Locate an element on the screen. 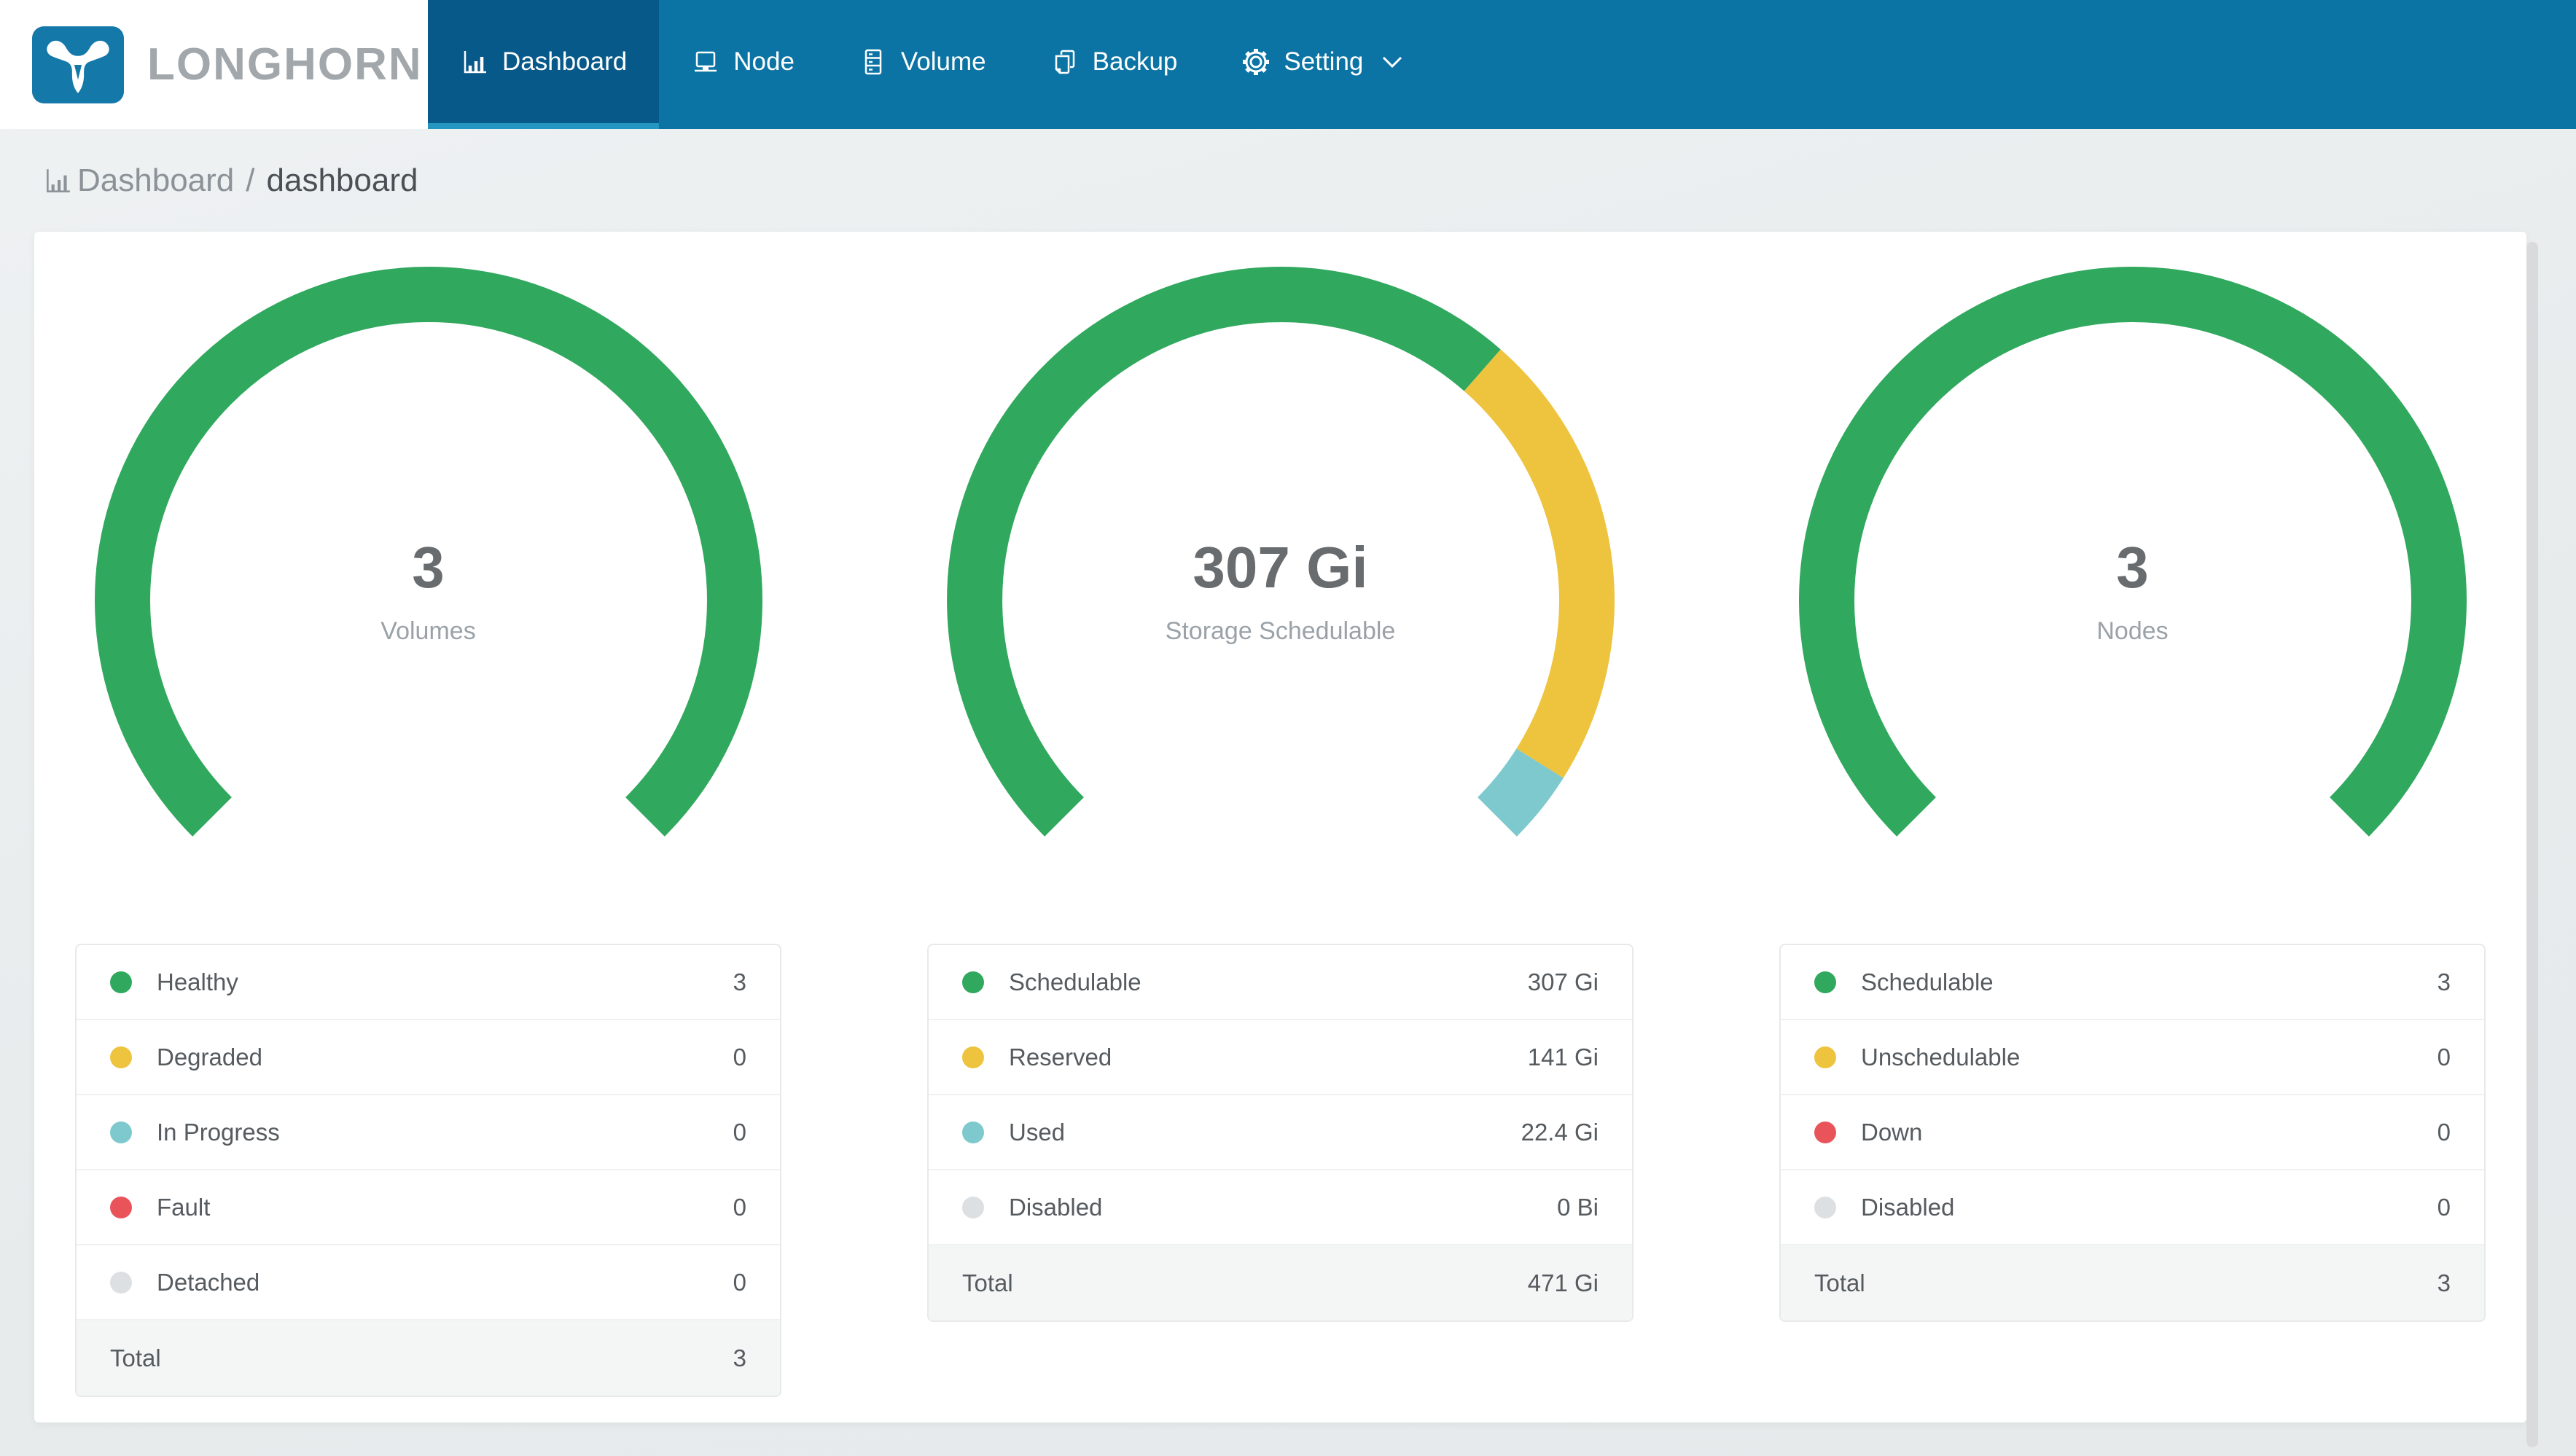 The image size is (2576, 1456). legend-label: Healthy is located at coordinates (197, 981).